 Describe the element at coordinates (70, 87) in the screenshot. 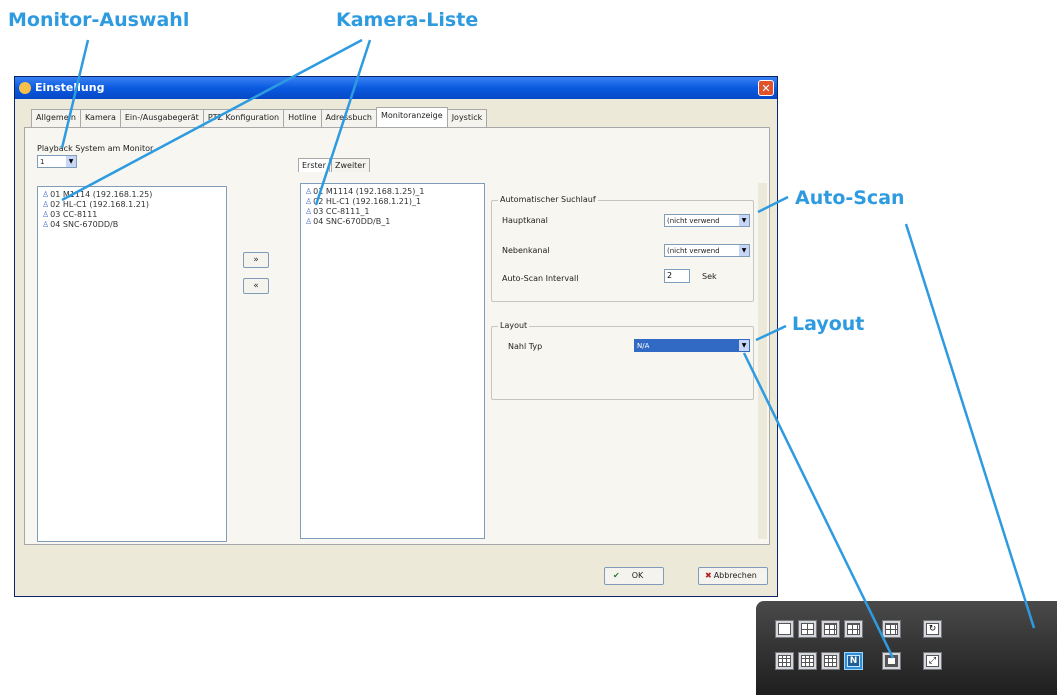

I see `dialog-title: Einstellung` at that location.